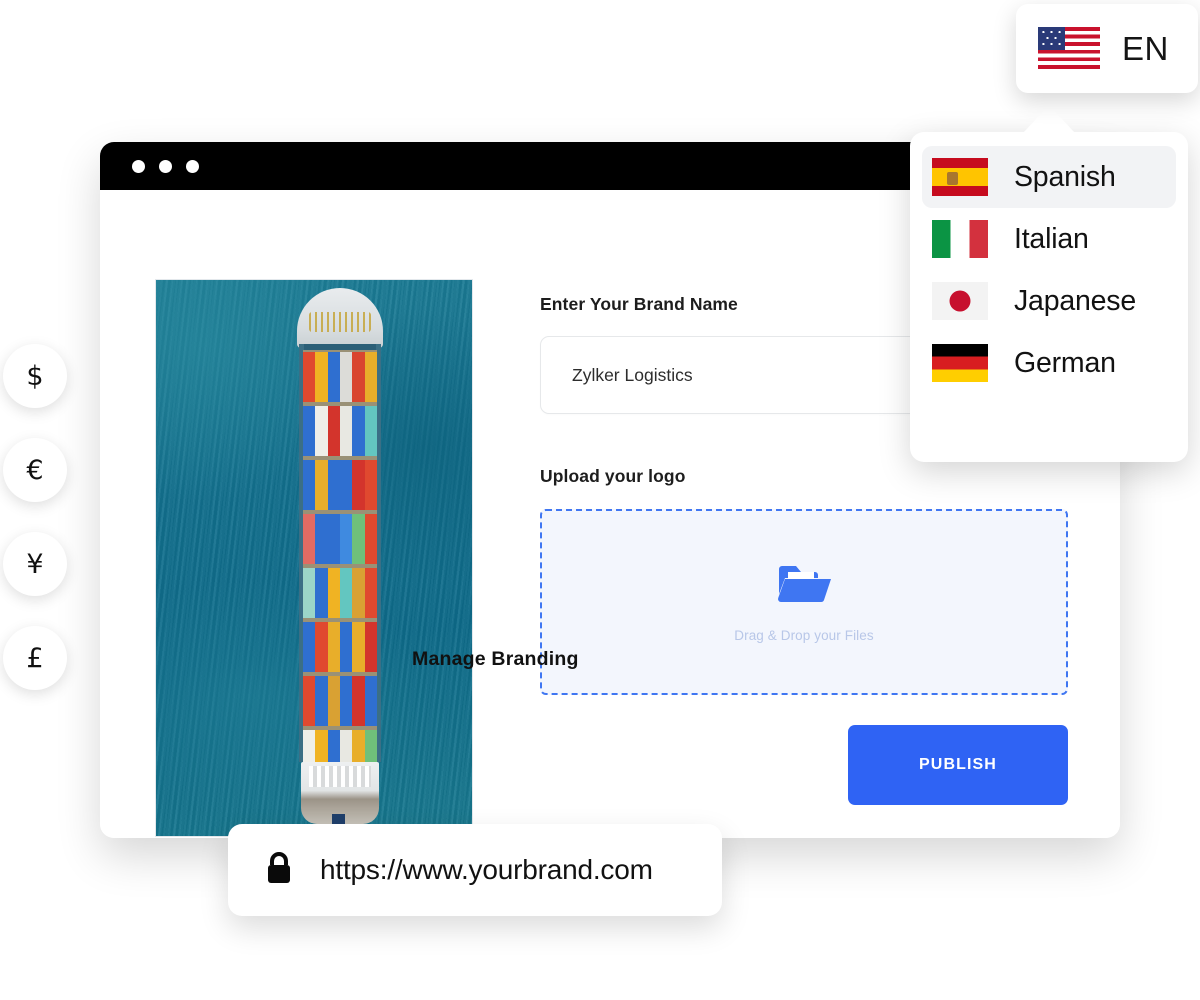 Image resolution: width=1200 pixels, height=1000 pixels. What do you see at coordinates (1065, 176) in the screenshot?
I see `language-option-label: Spanish` at bounding box center [1065, 176].